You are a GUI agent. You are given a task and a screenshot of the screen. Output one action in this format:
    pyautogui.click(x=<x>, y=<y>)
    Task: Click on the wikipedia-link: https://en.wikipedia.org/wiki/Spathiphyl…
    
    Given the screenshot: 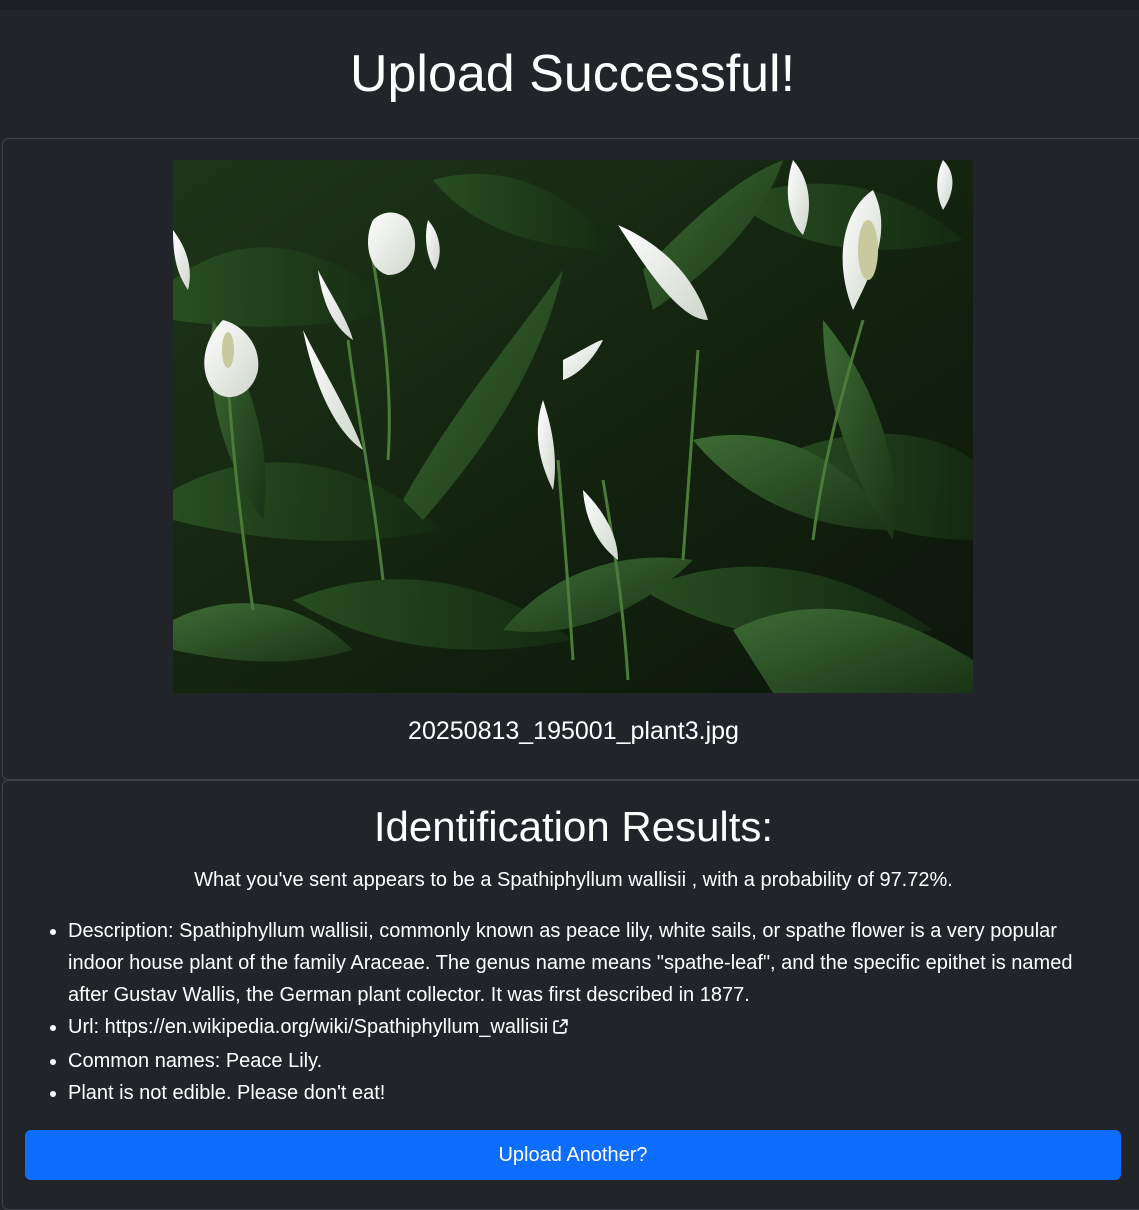 What is the action you would take?
    pyautogui.click(x=327, y=1027)
    